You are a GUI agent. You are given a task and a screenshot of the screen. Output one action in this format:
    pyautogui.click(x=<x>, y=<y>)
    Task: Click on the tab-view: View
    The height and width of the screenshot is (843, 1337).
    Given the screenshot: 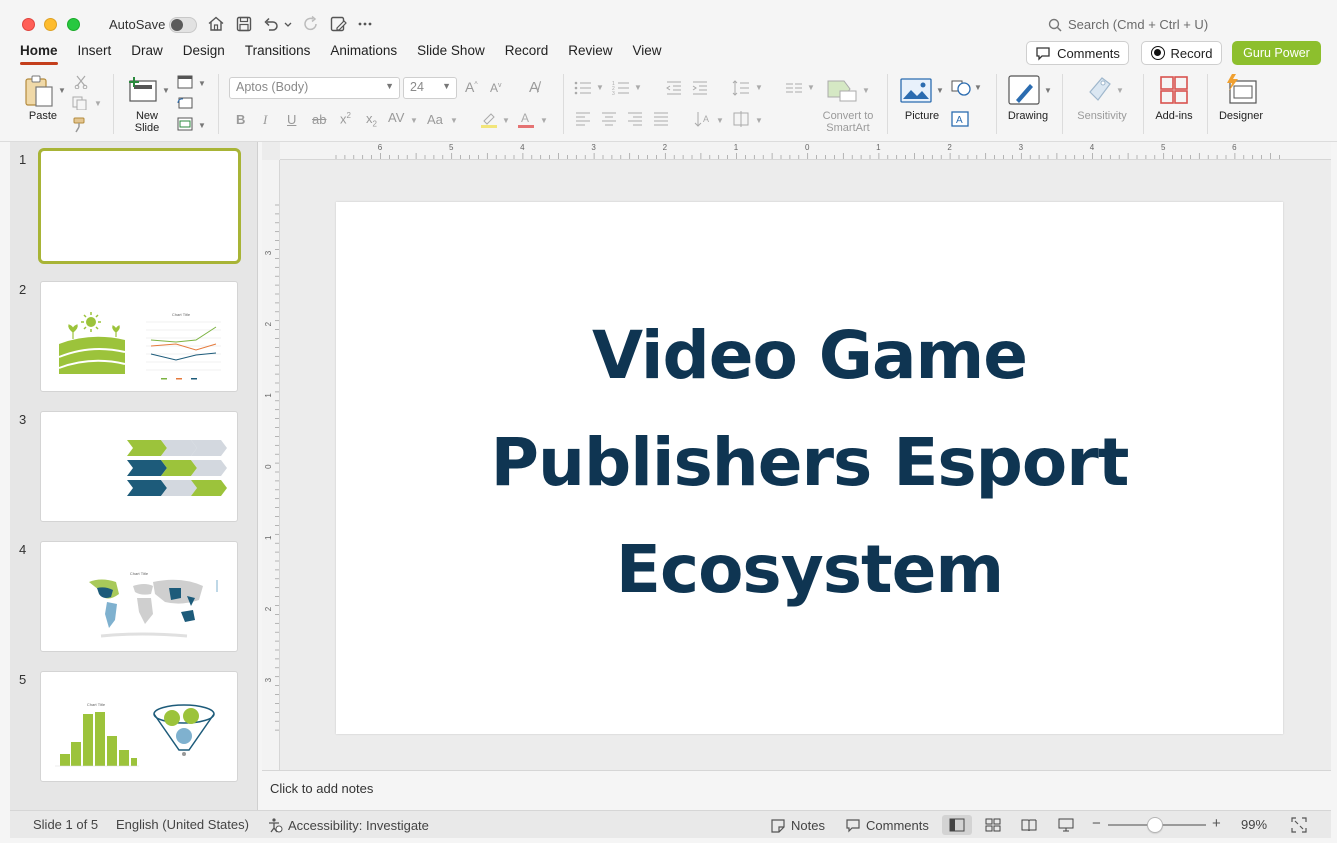 What is the action you would take?
    pyautogui.click(x=647, y=54)
    